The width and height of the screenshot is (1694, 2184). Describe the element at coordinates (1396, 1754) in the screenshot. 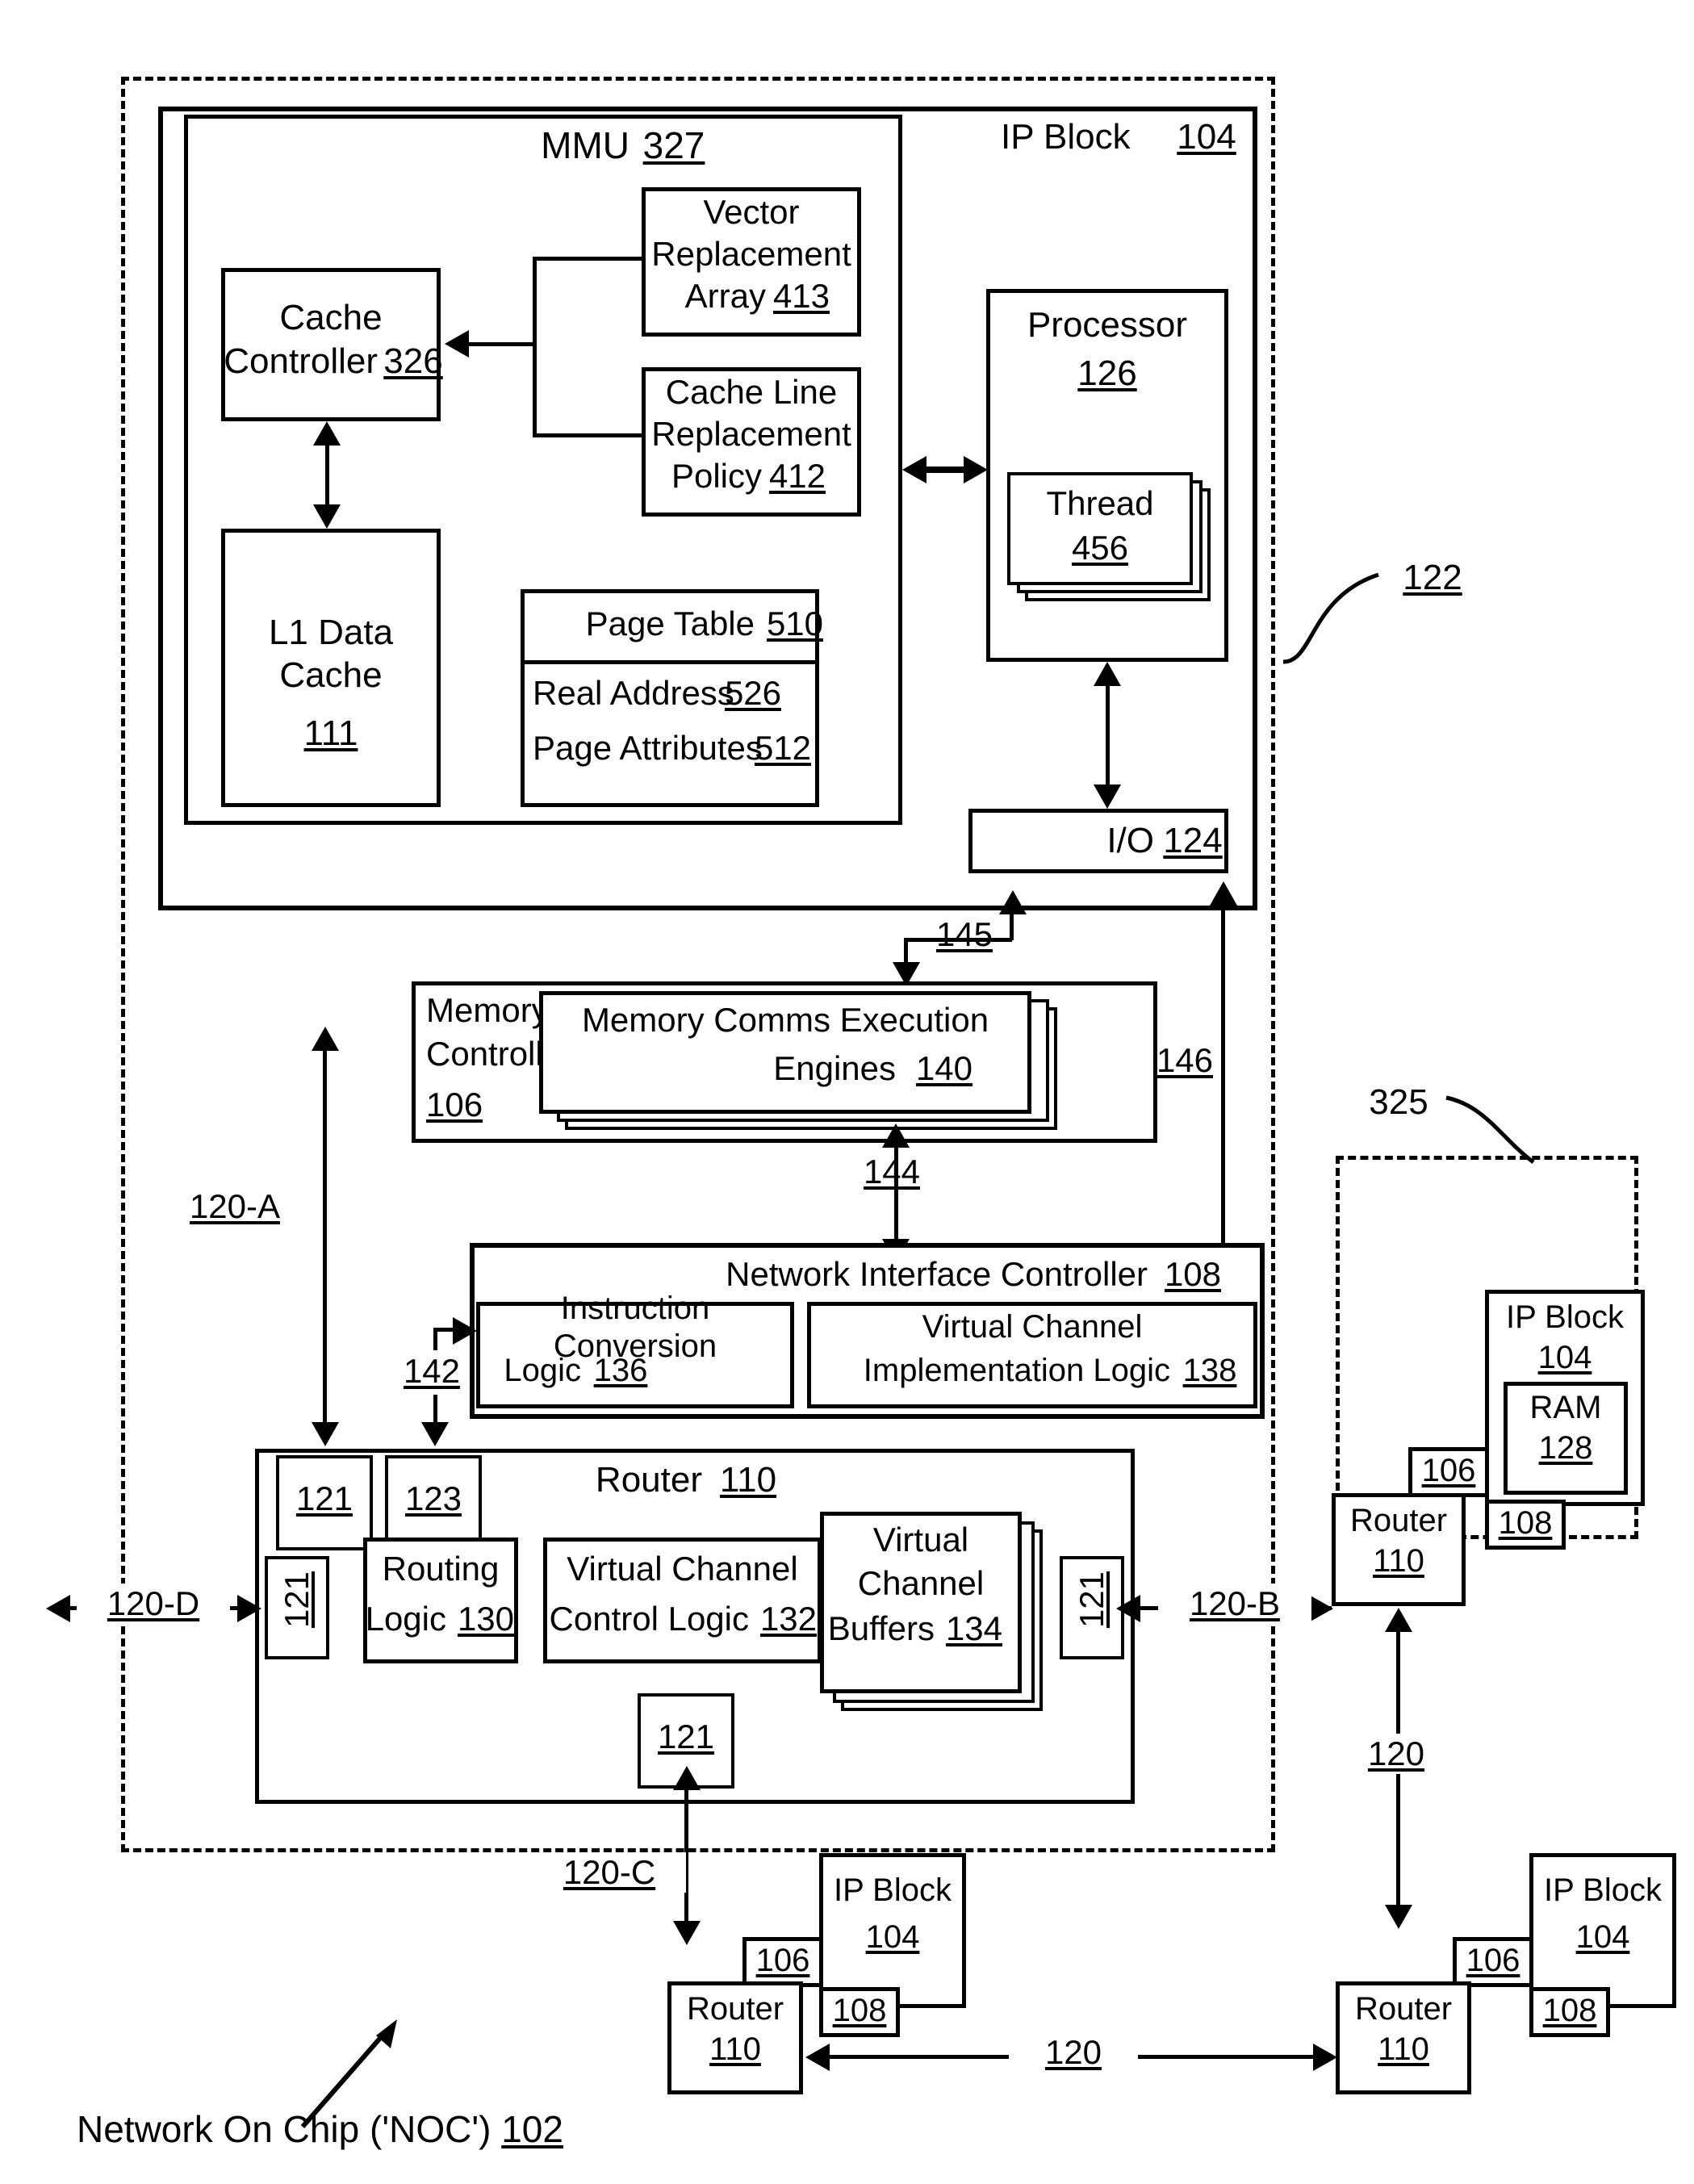

I see `link-120-right-label: 120` at that location.